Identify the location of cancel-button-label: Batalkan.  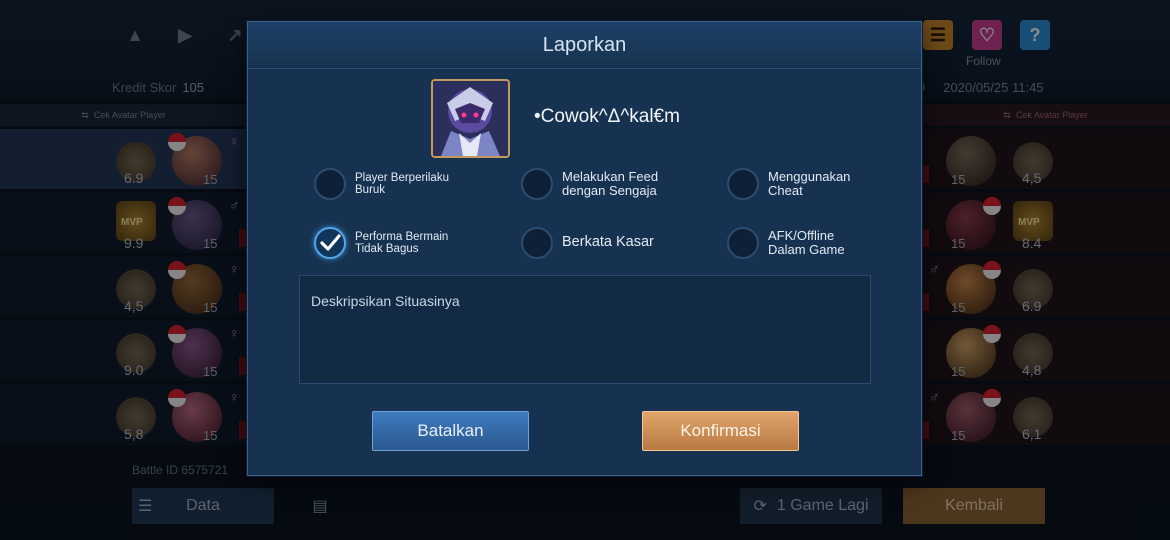
(450, 430).